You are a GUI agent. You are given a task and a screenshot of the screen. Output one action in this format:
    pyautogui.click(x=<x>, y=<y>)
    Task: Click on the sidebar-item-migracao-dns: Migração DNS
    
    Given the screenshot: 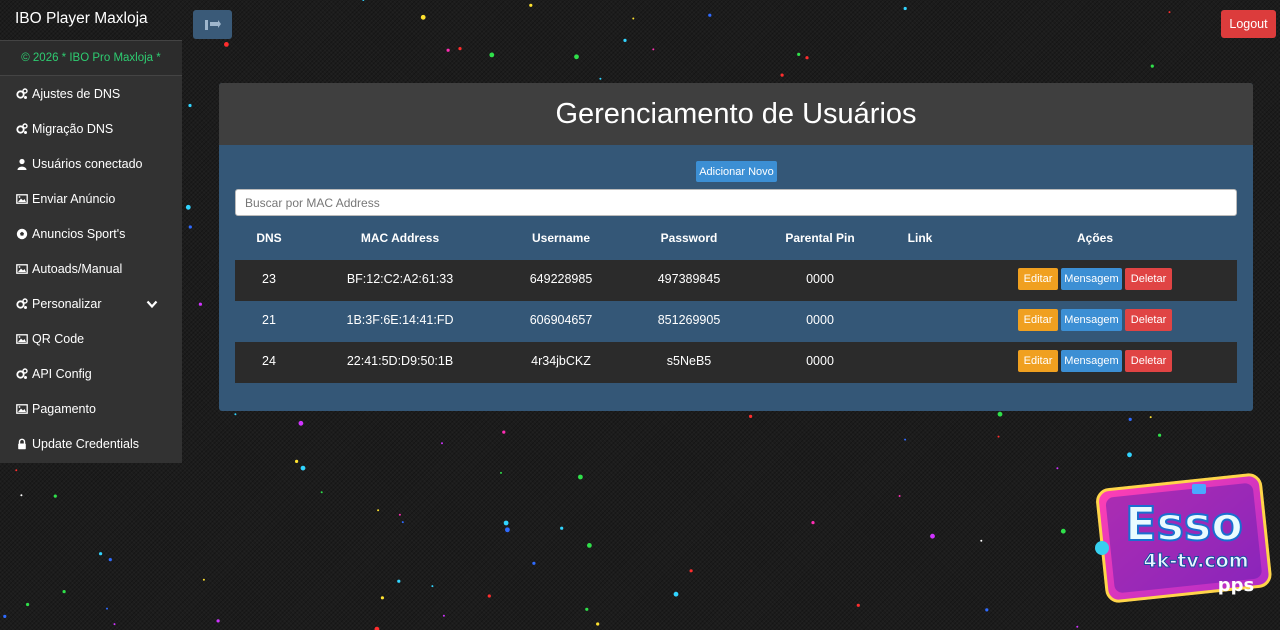 What is the action you would take?
    pyautogui.click(x=91, y=128)
    